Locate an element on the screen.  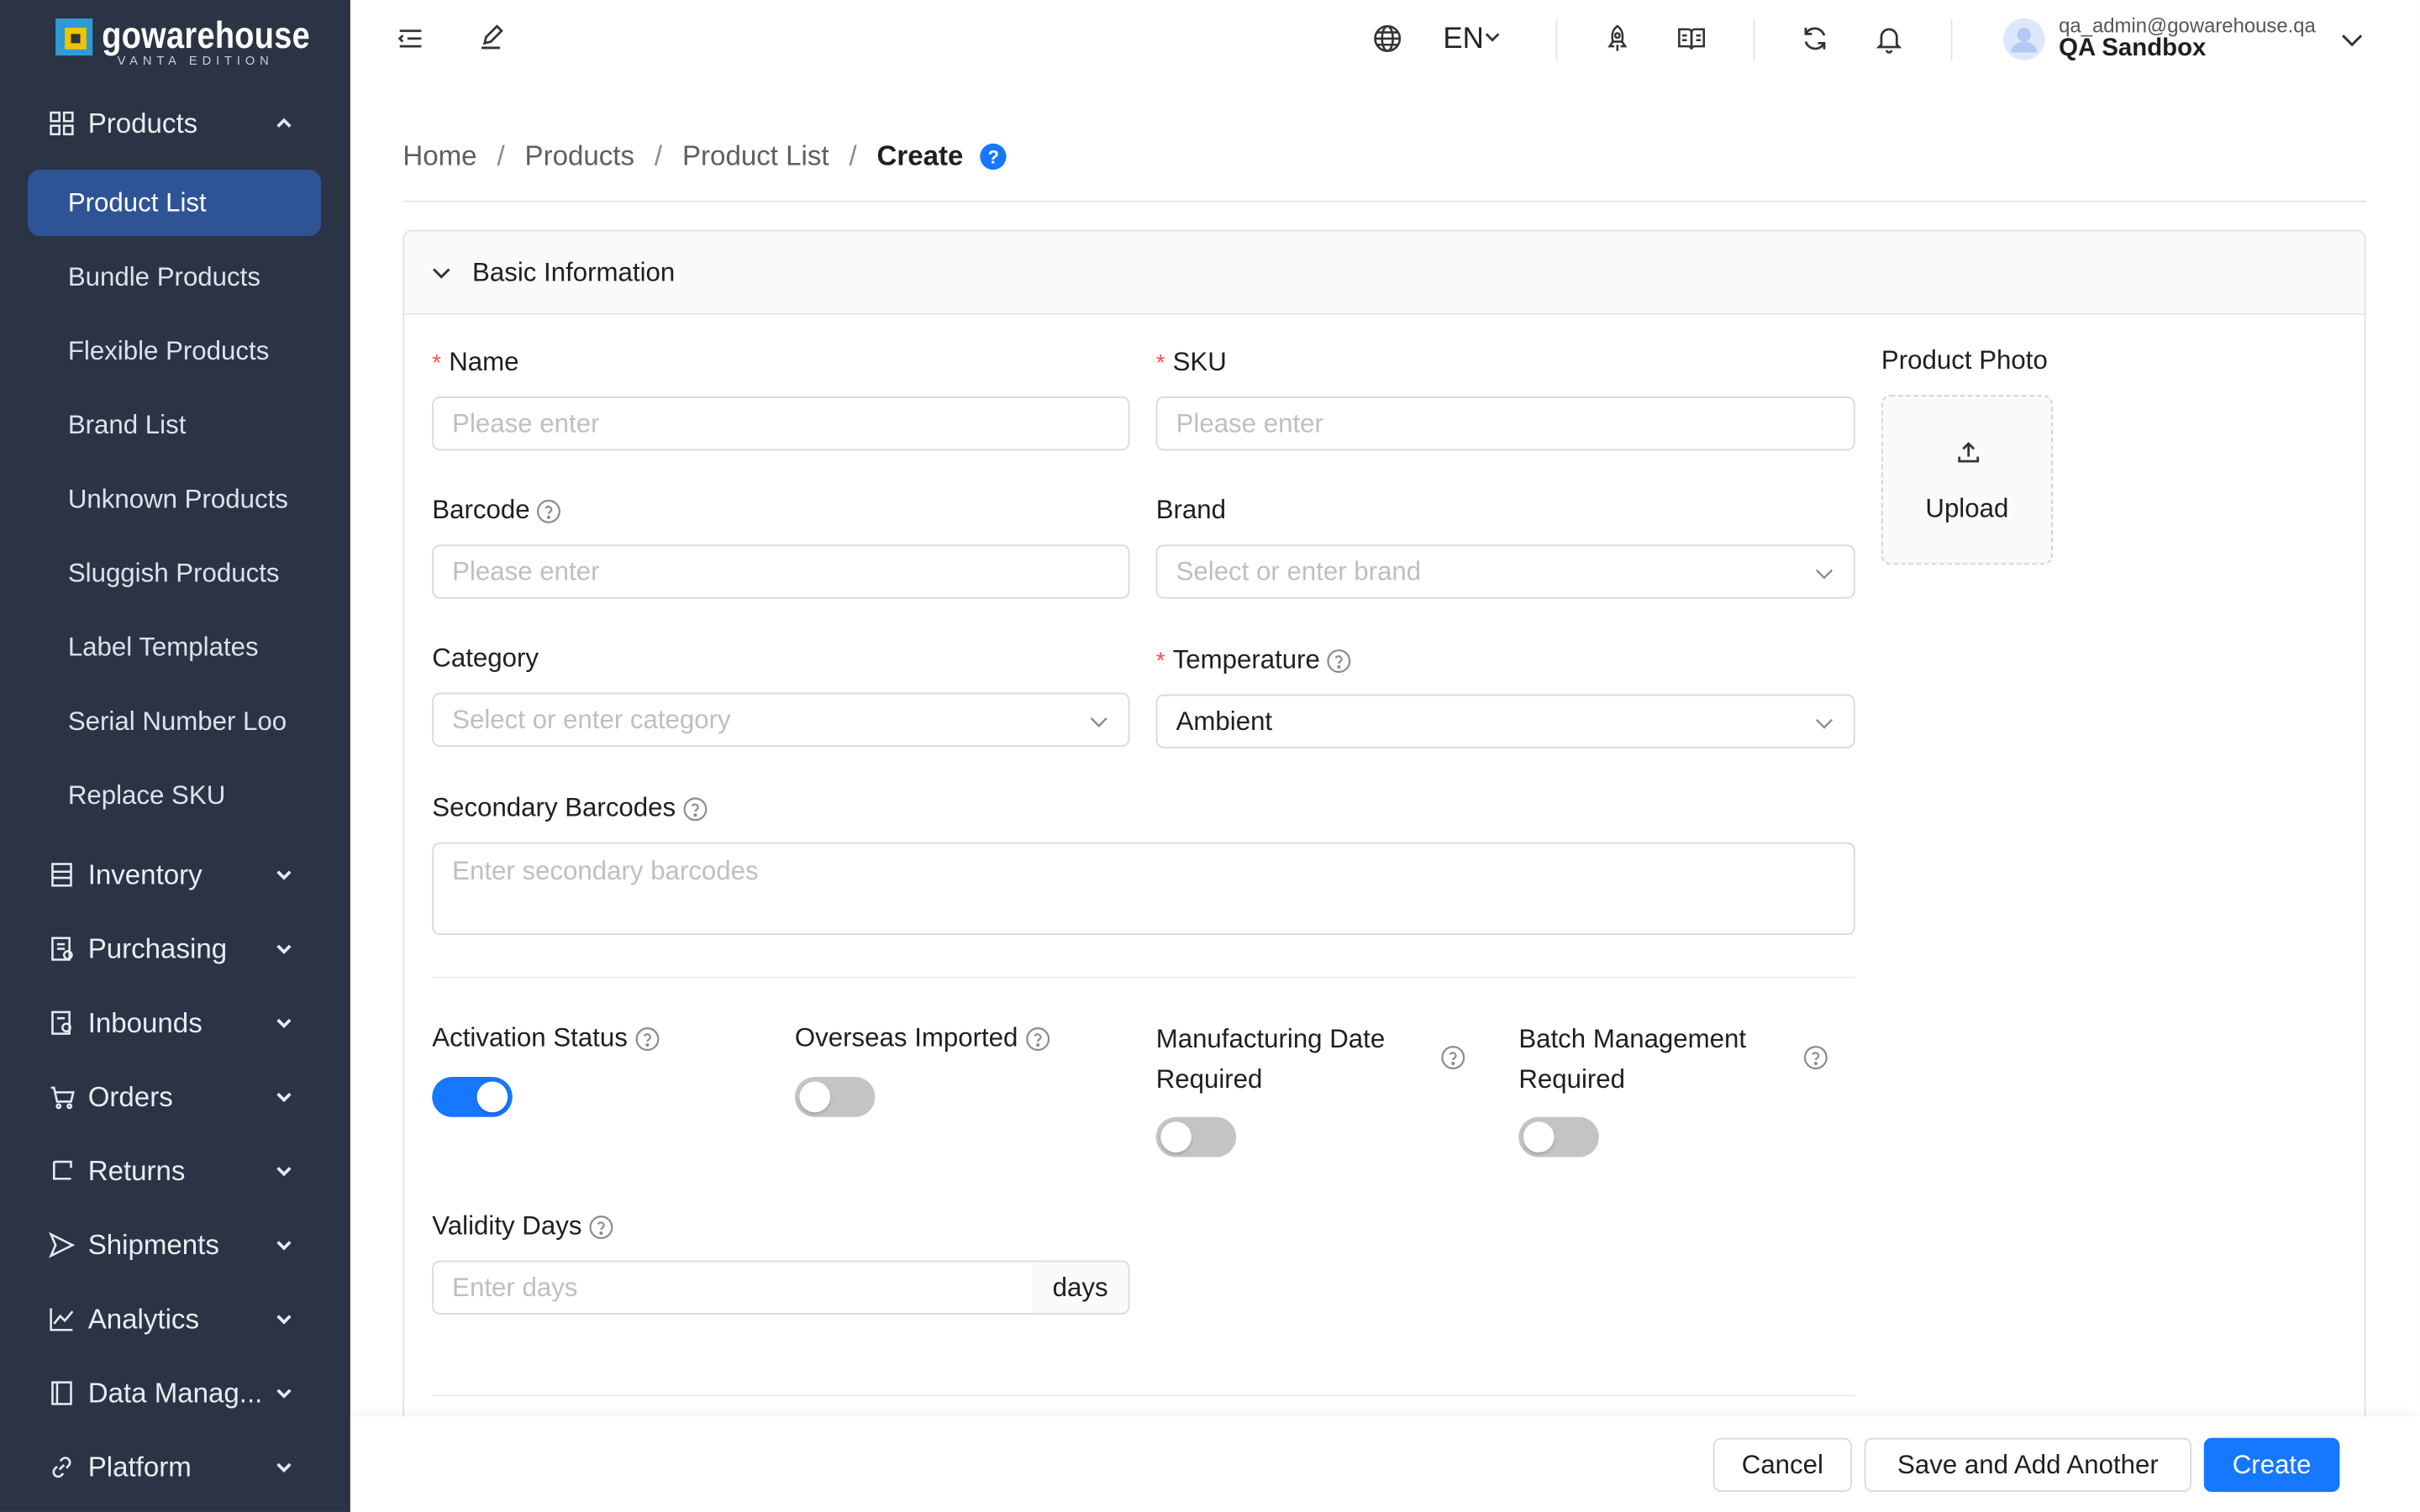
language-selector: EN is located at coordinates (1464, 40).